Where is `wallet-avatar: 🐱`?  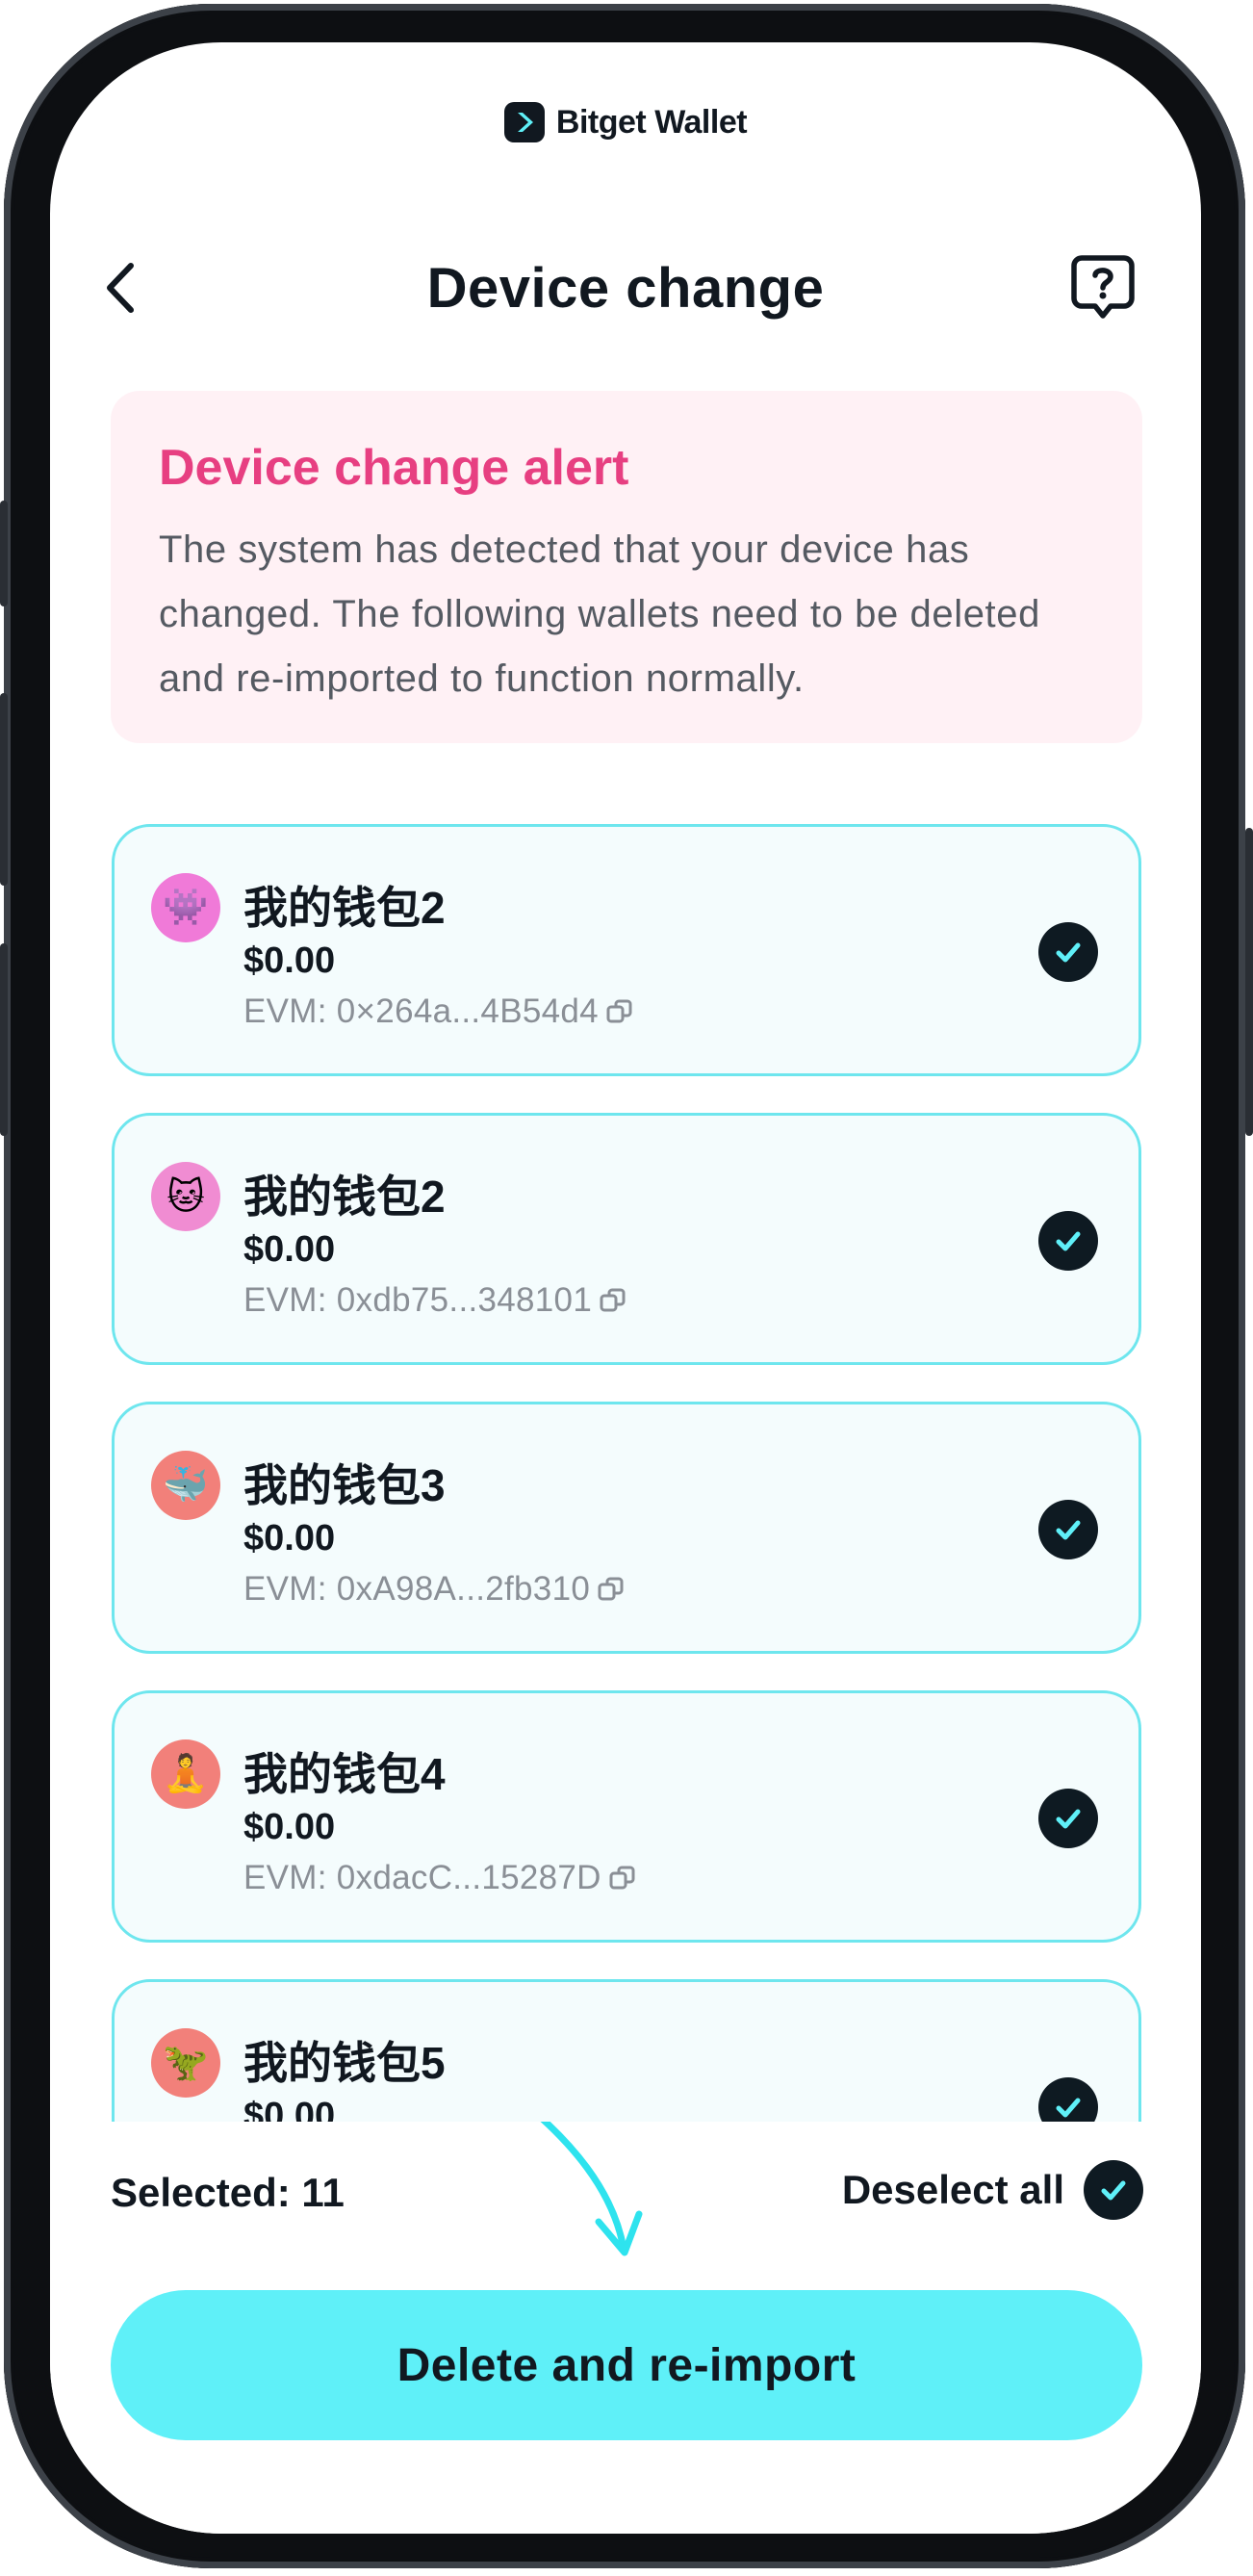 wallet-avatar: 🐱 is located at coordinates (185, 1197).